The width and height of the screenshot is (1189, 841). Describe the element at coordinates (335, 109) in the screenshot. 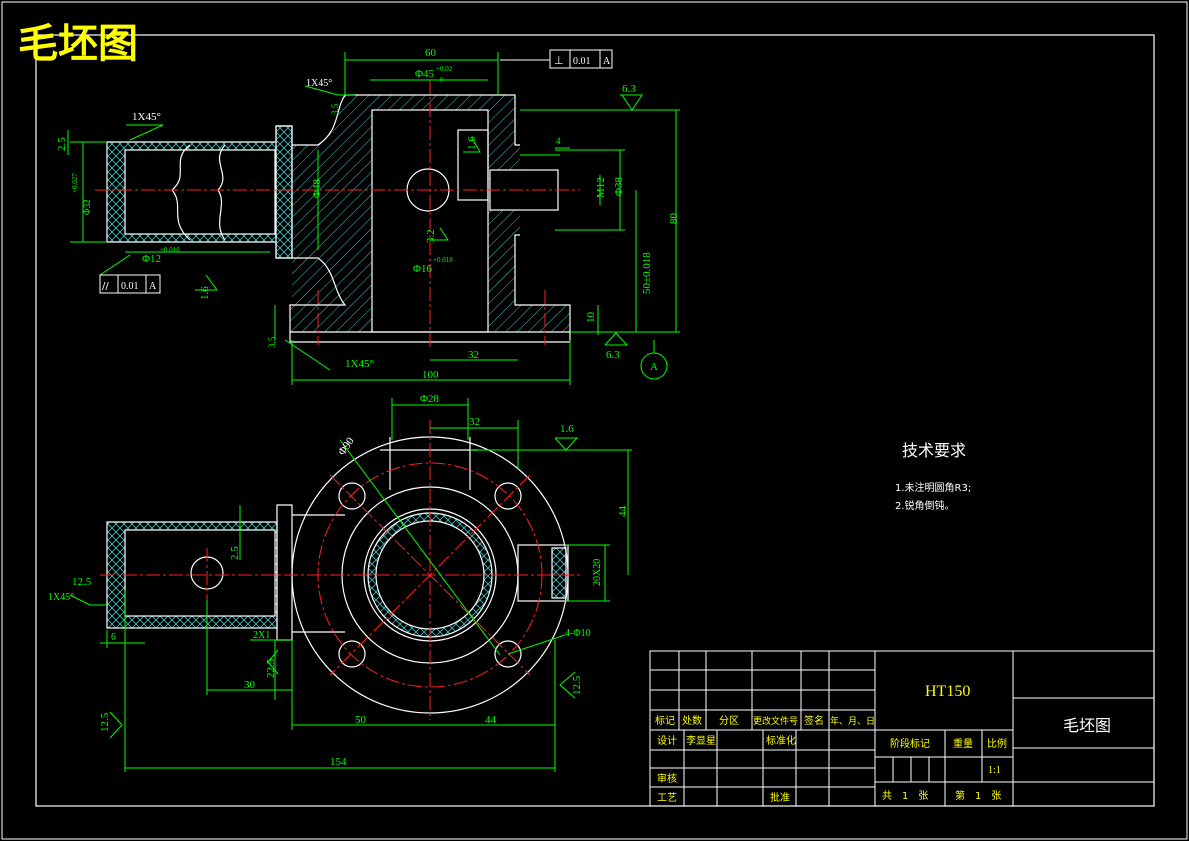

I see `dim-3-5-top: 3.5` at that location.